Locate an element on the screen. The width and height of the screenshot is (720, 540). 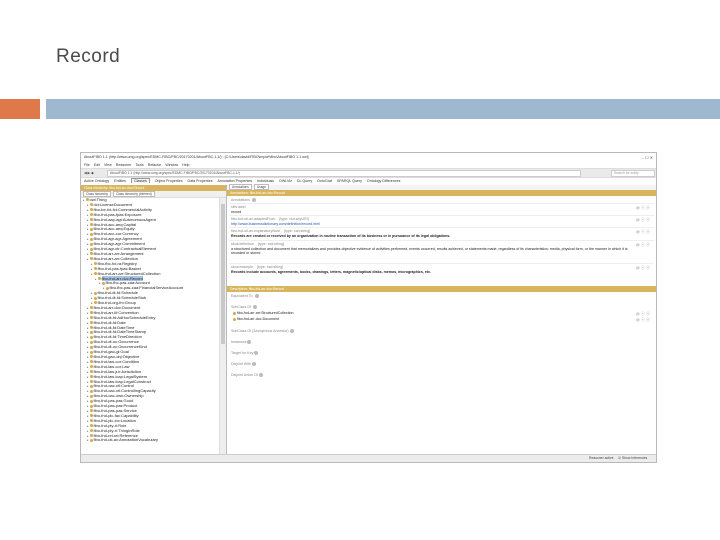
add-superclass-icon is located at coordinates (255, 307).